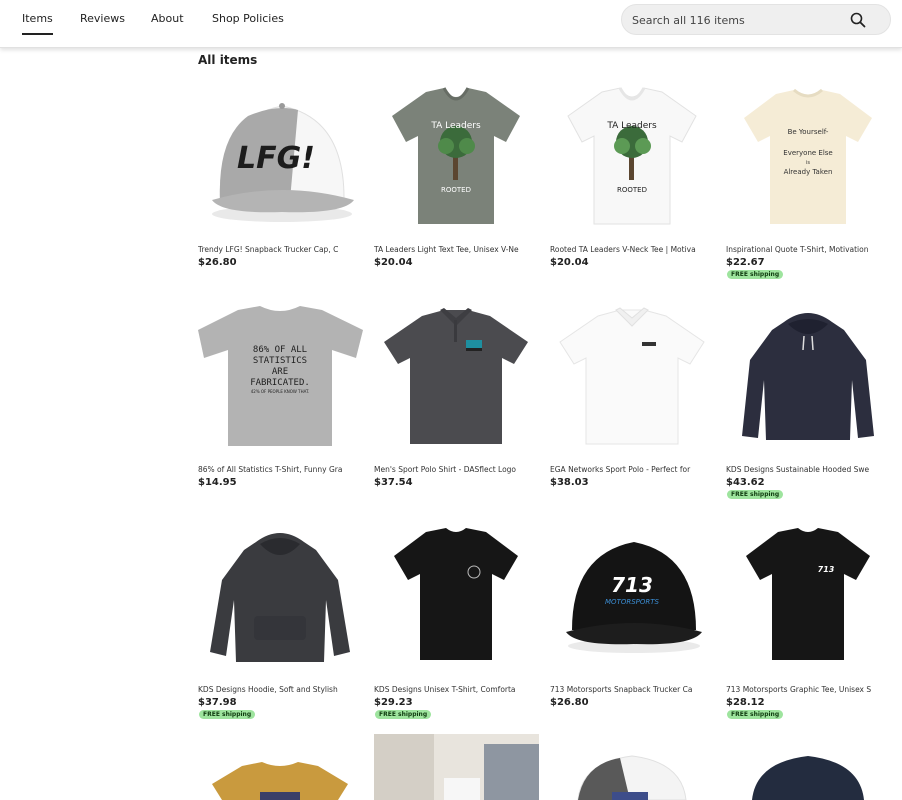 This screenshot has height=800, width=902. I want to click on listing-title: Men's Sport Polo Shirt - DASflect Logo, so click(455, 470).